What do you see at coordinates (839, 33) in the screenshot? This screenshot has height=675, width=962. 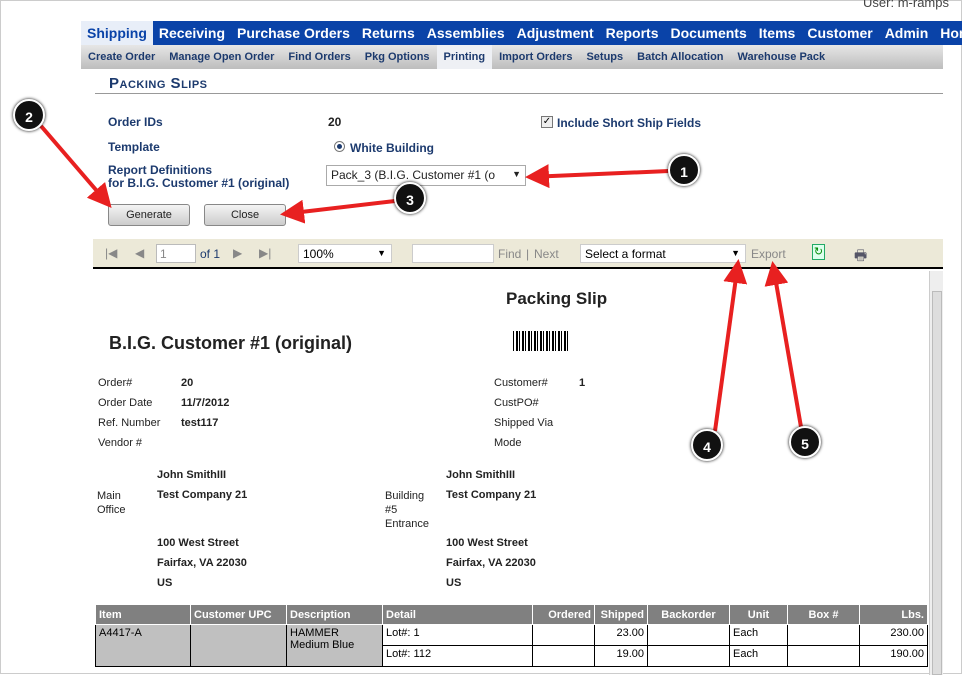 I see `nav-customer: Customer` at bounding box center [839, 33].